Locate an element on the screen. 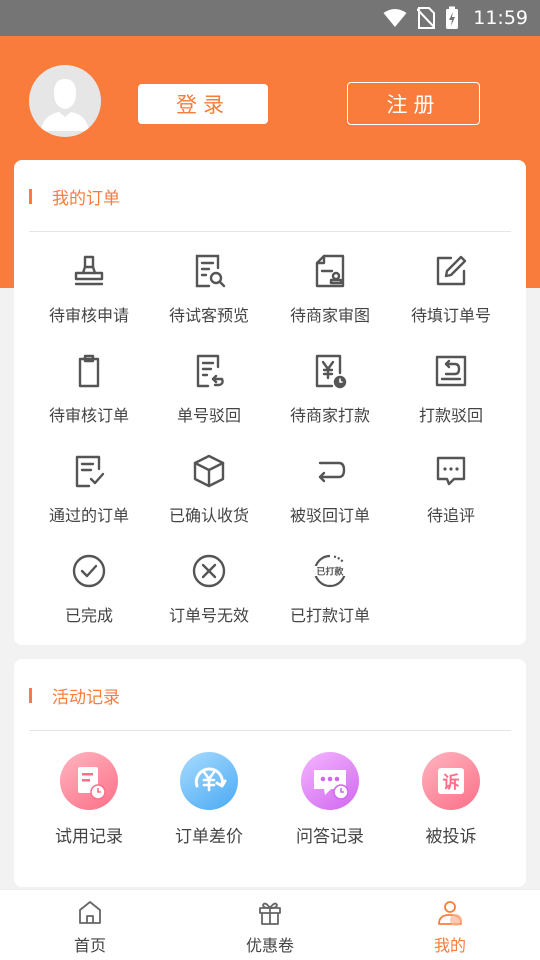 The image size is (540, 960). order-item-label: 待审核申请 is located at coordinates (88, 315).